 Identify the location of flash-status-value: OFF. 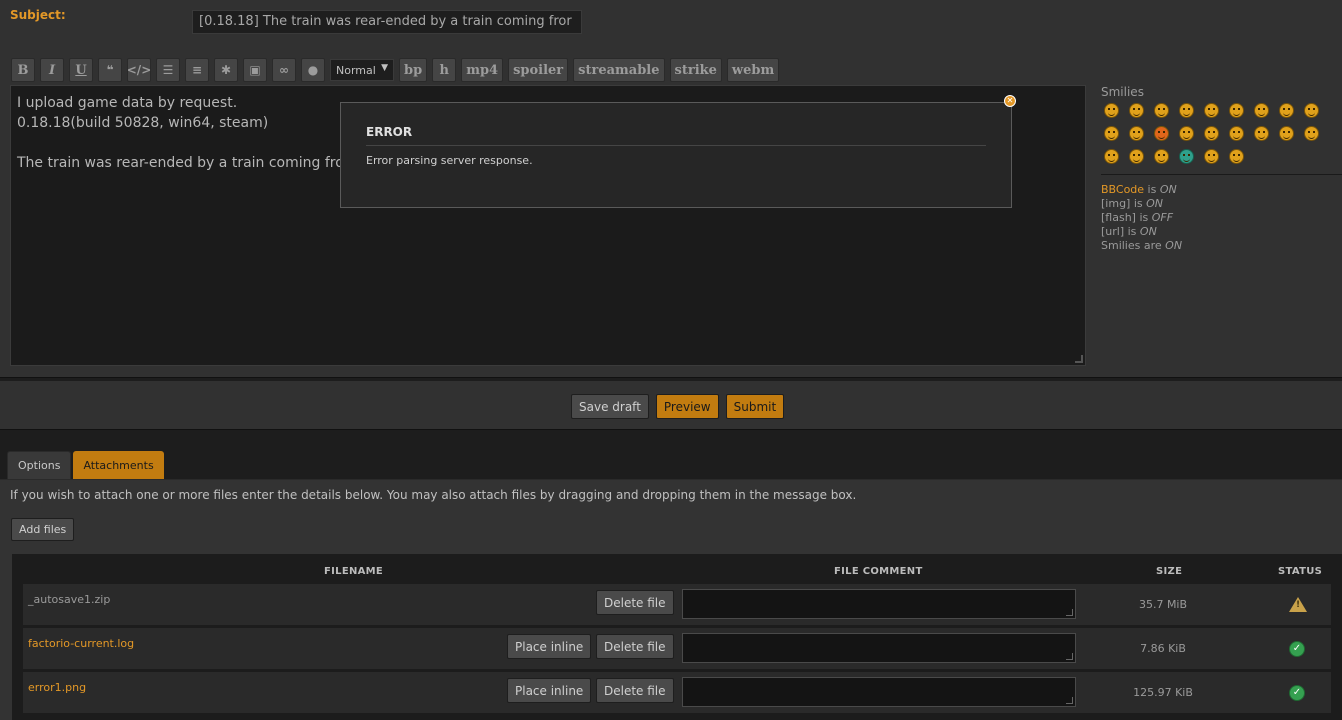
(1162, 217).